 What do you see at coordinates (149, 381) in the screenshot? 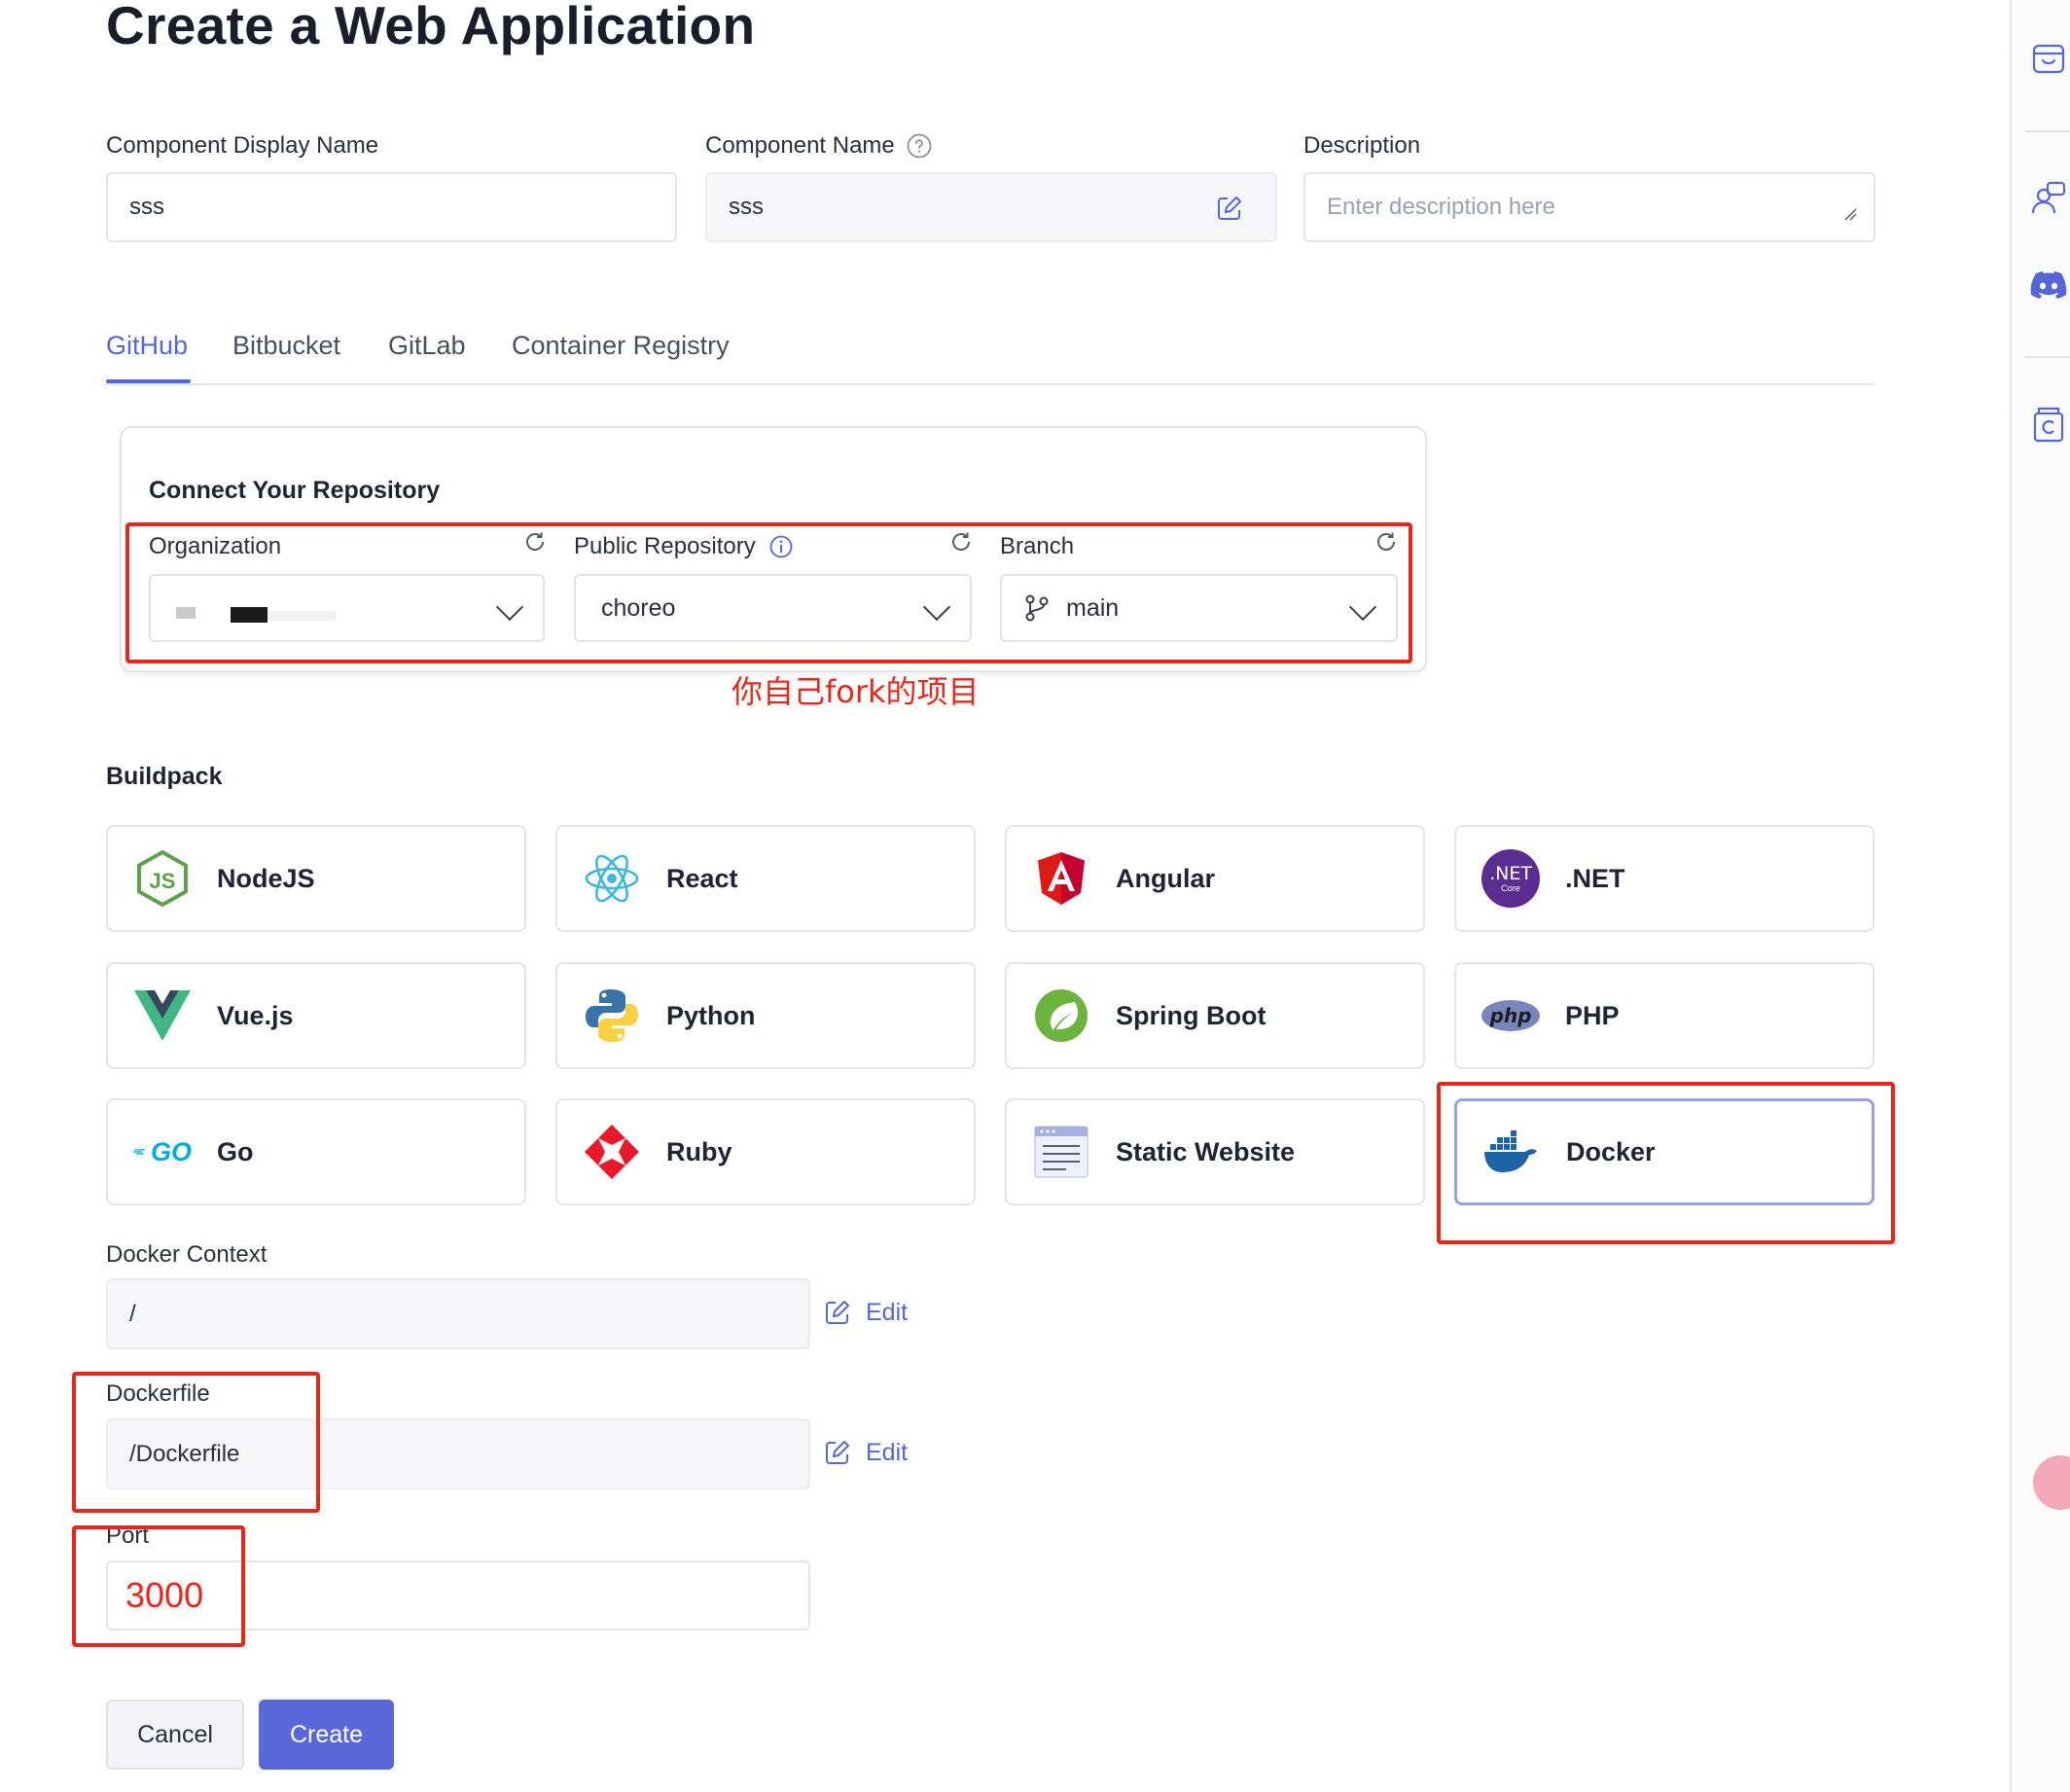
I see `active-tab-indicator` at bounding box center [149, 381].